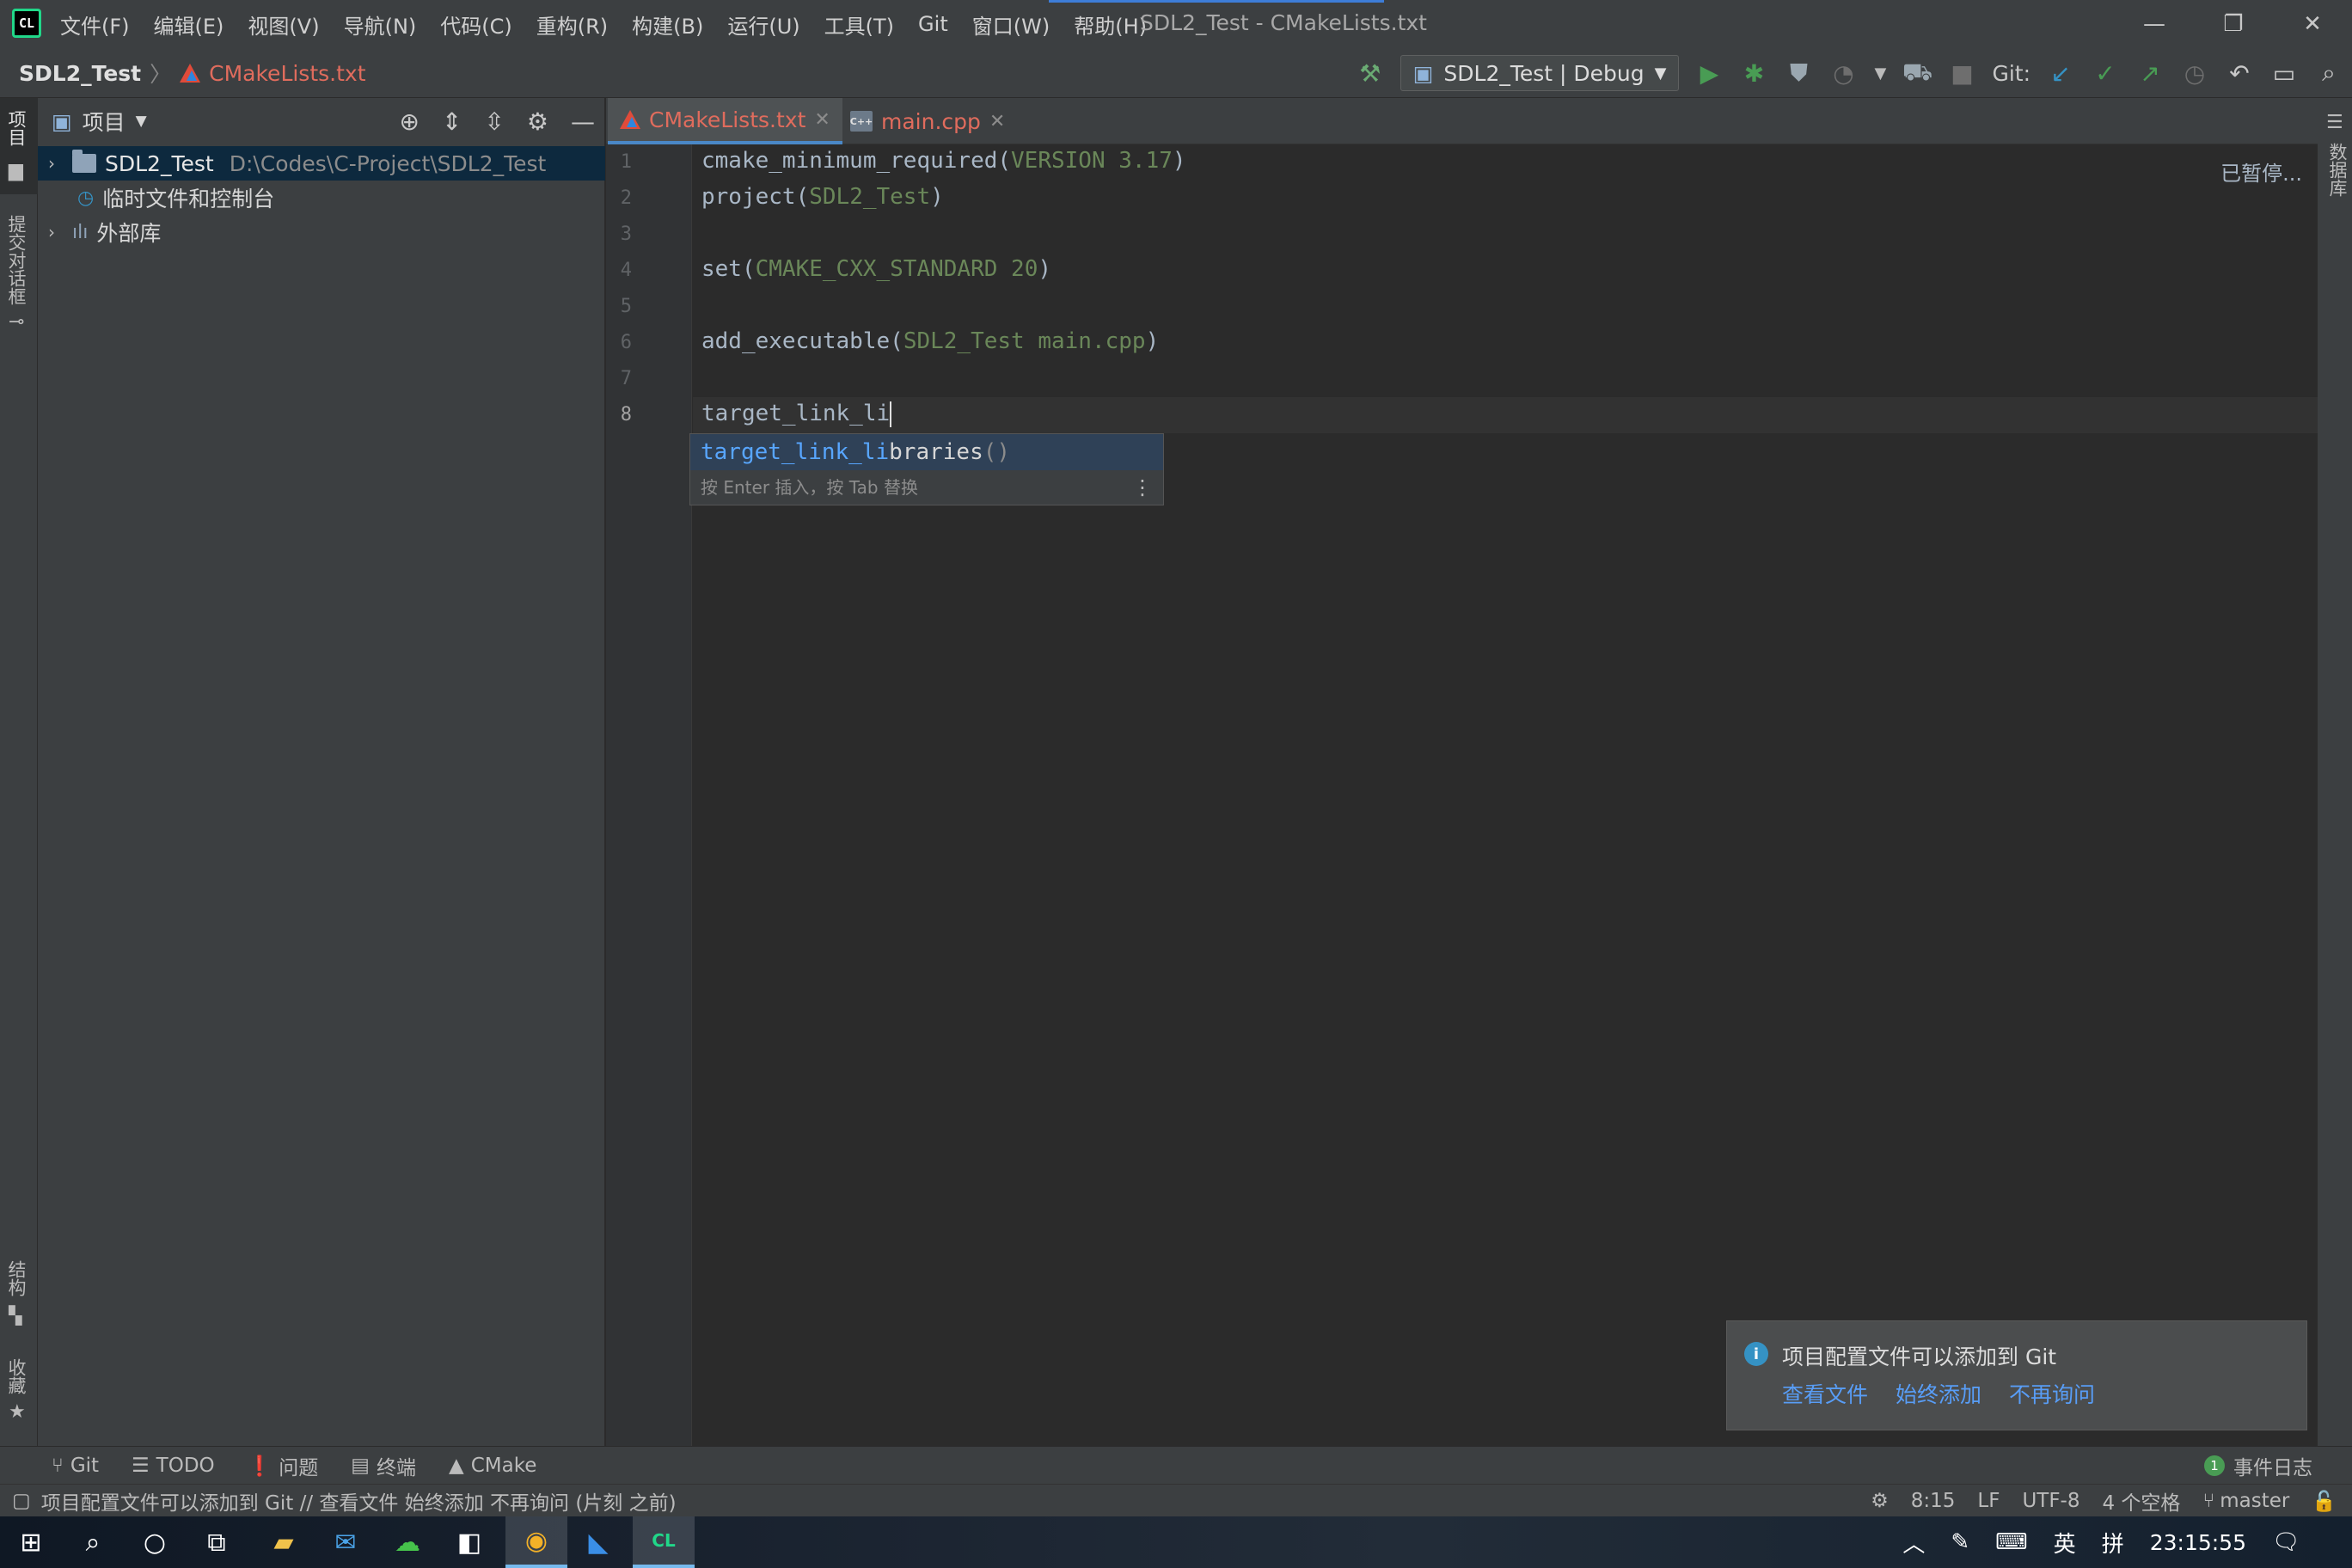  What do you see at coordinates (1917, 73) in the screenshot?
I see `attach-debugger-icon: ⛟` at bounding box center [1917, 73].